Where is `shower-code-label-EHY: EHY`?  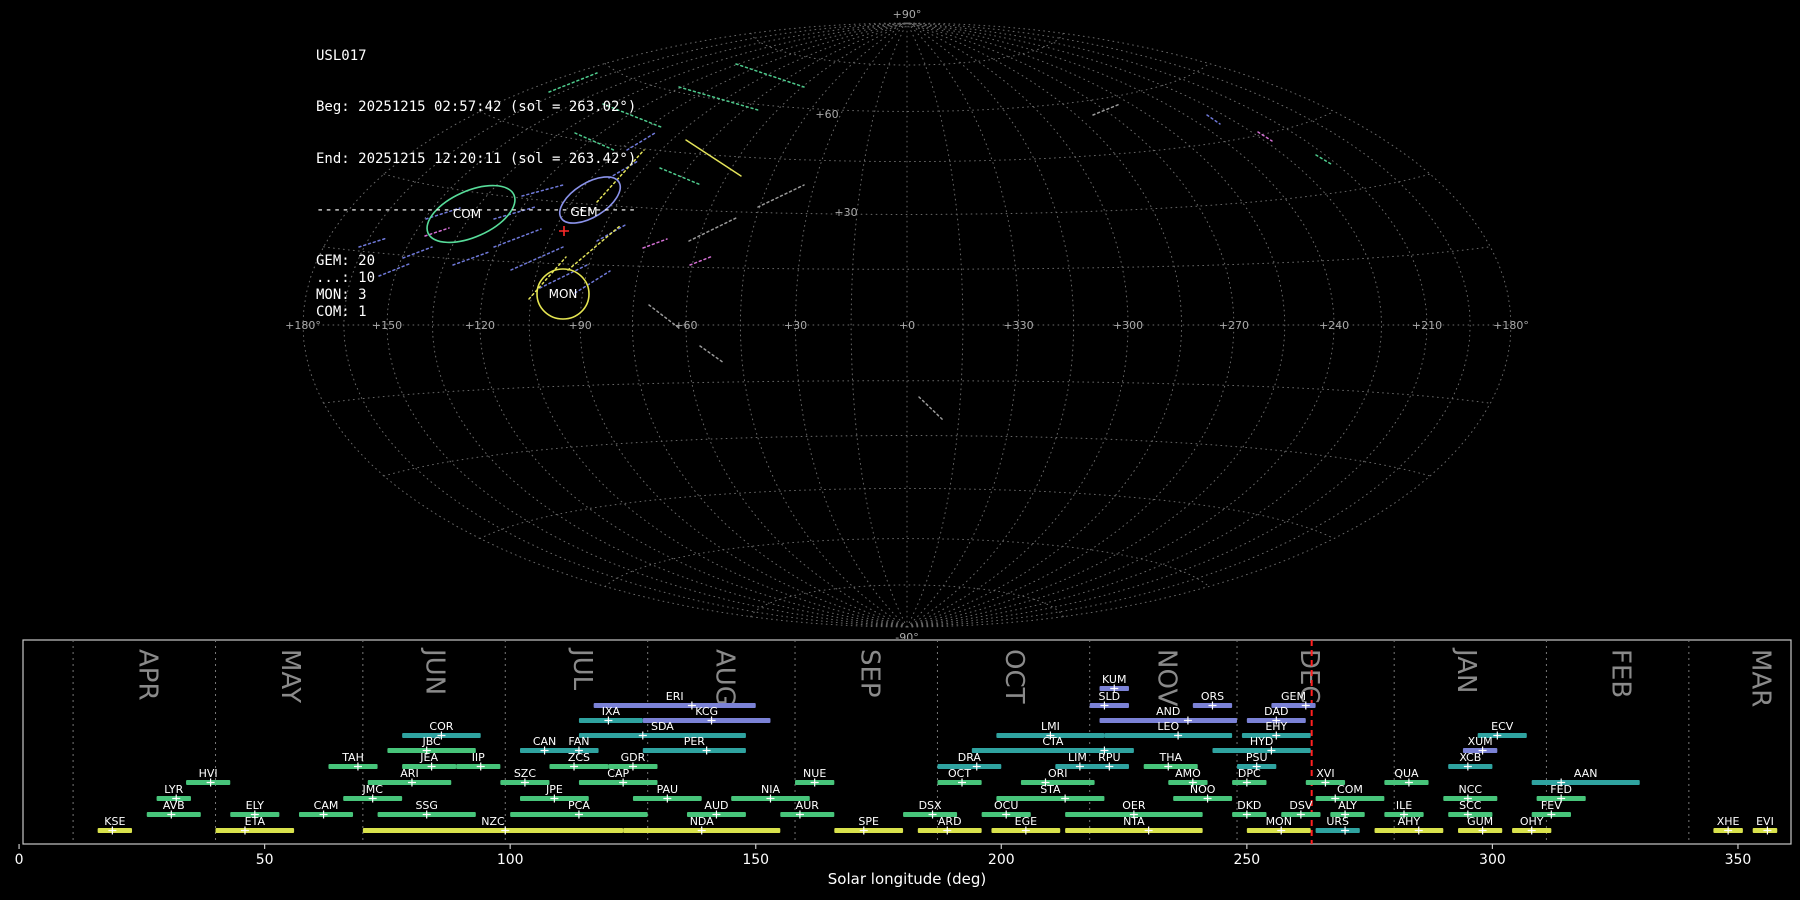
shower-code-label-EHY: EHY is located at coordinates (1276, 726).